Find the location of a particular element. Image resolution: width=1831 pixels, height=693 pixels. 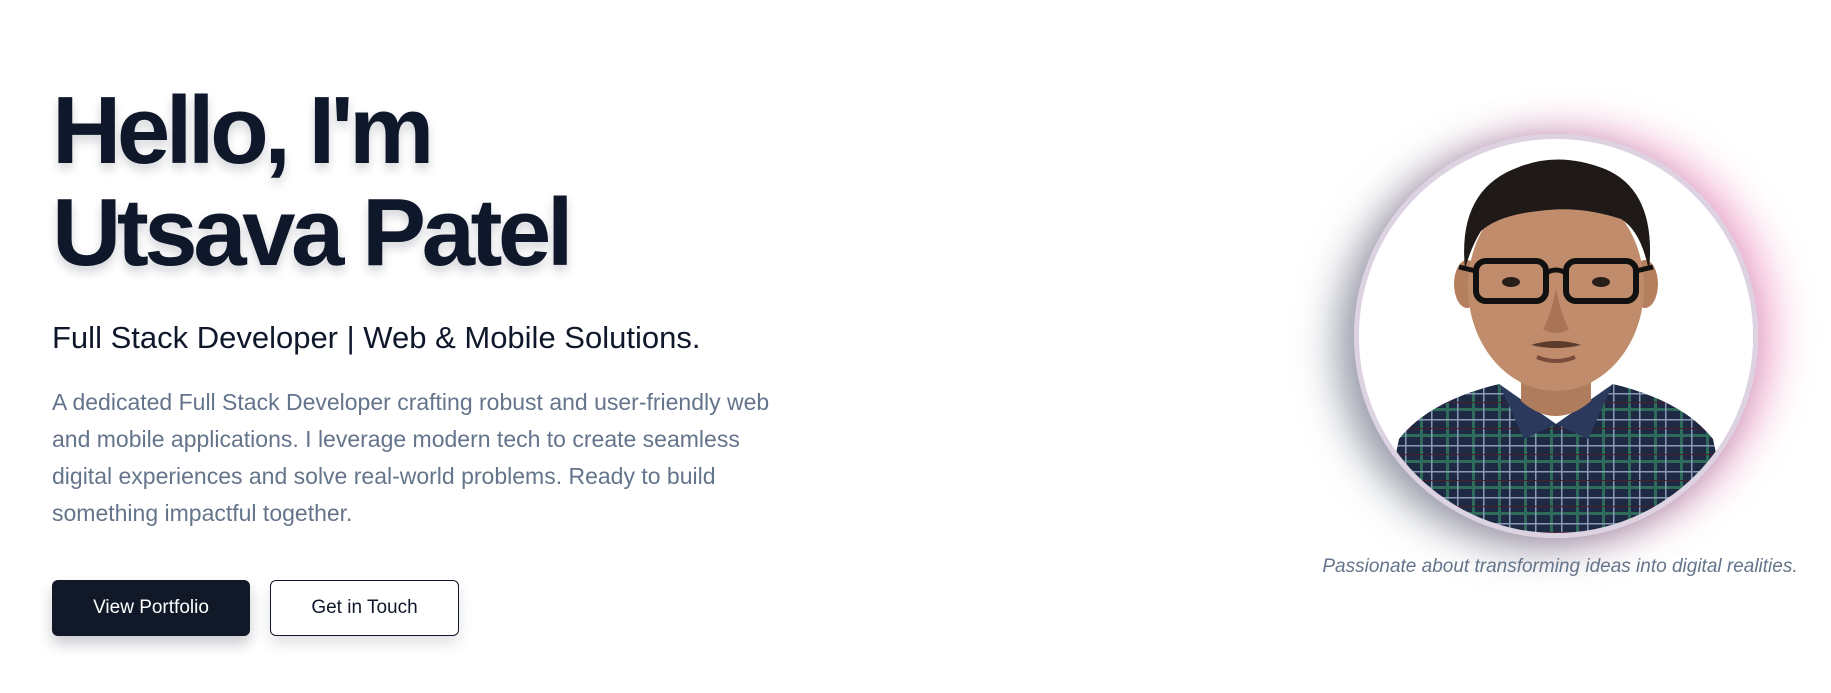

portrait-illustration is located at coordinates (1556, 336).